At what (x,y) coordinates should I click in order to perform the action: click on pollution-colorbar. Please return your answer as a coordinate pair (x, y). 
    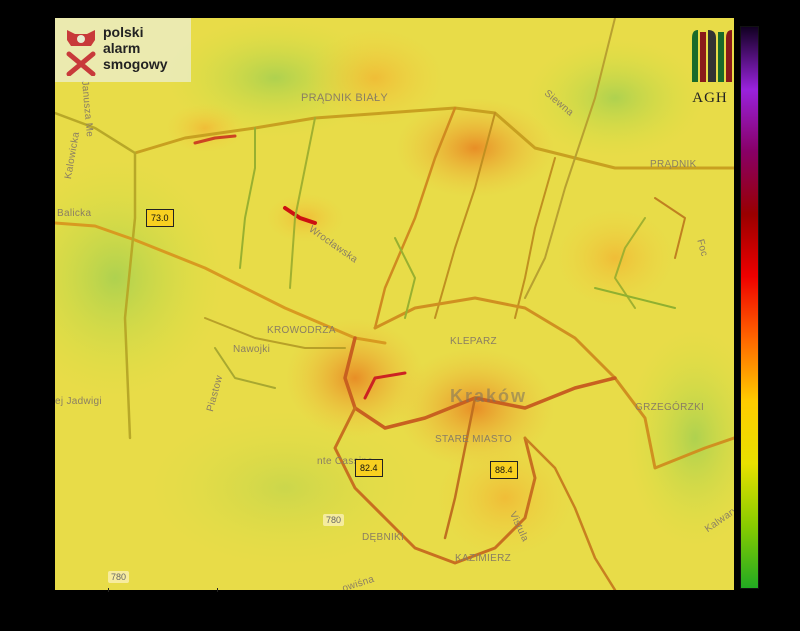
    Looking at the image, I should click on (749, 307).